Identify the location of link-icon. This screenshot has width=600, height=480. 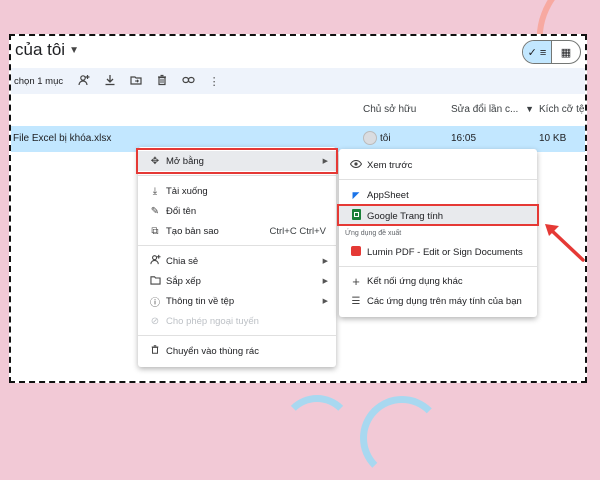
(188, 81).